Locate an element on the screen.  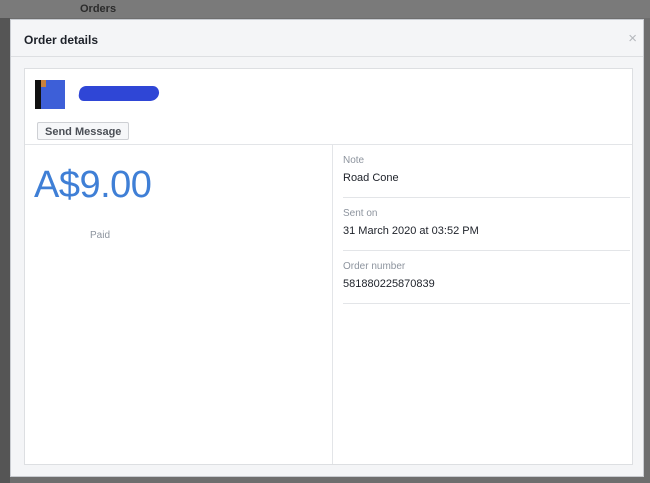
background-header: Orders is located at coordinates (325, 9).